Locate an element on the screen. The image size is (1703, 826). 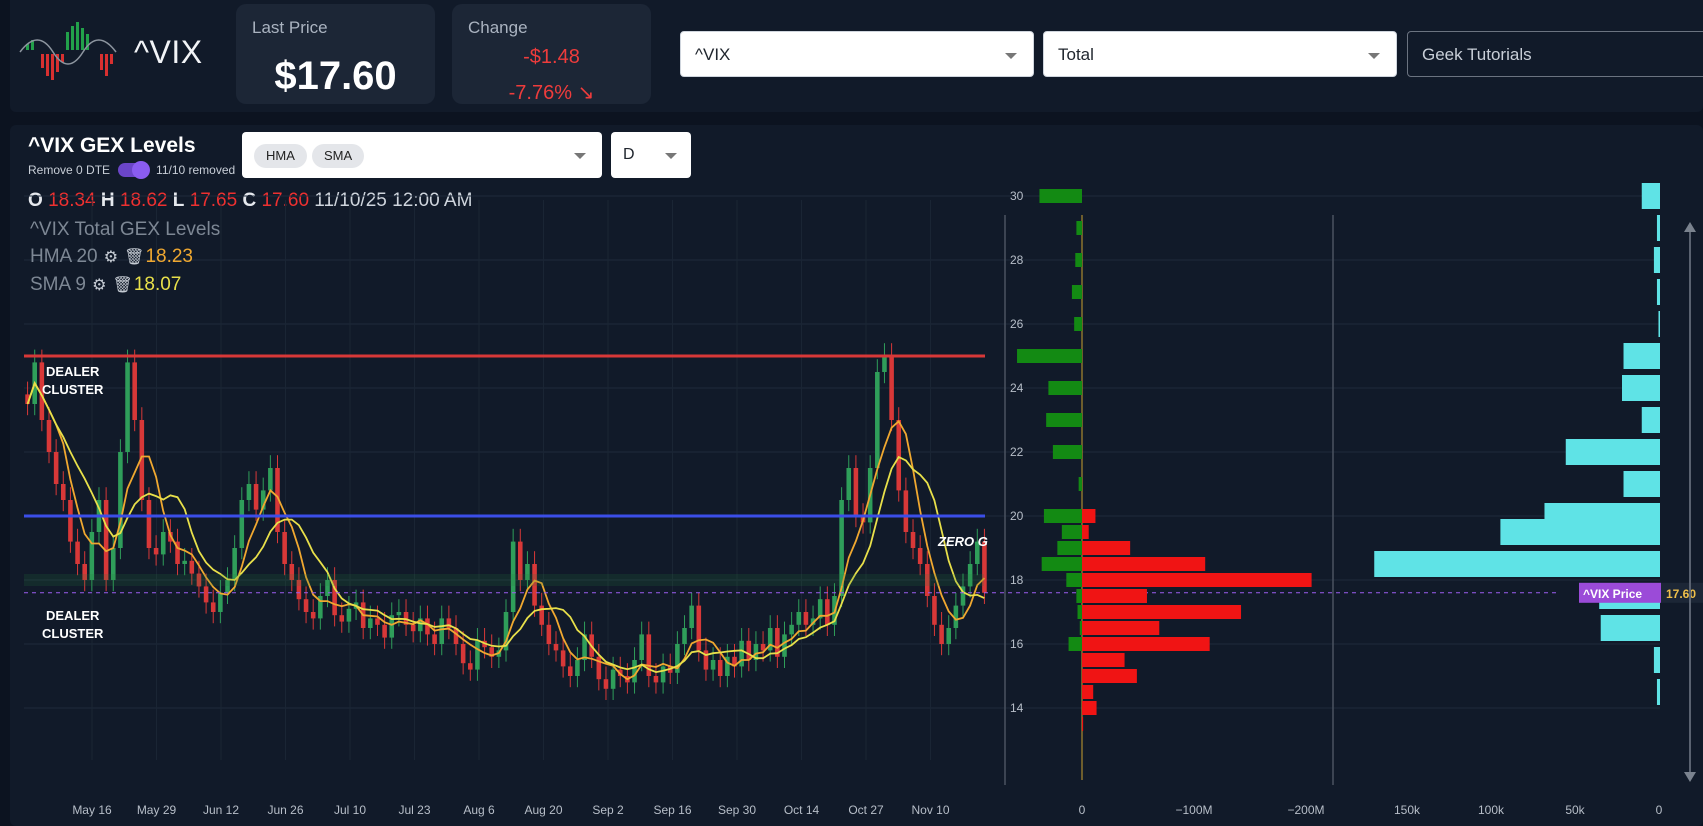
x-axis-tick: Jun 26 is located at coordinates (285, 810).